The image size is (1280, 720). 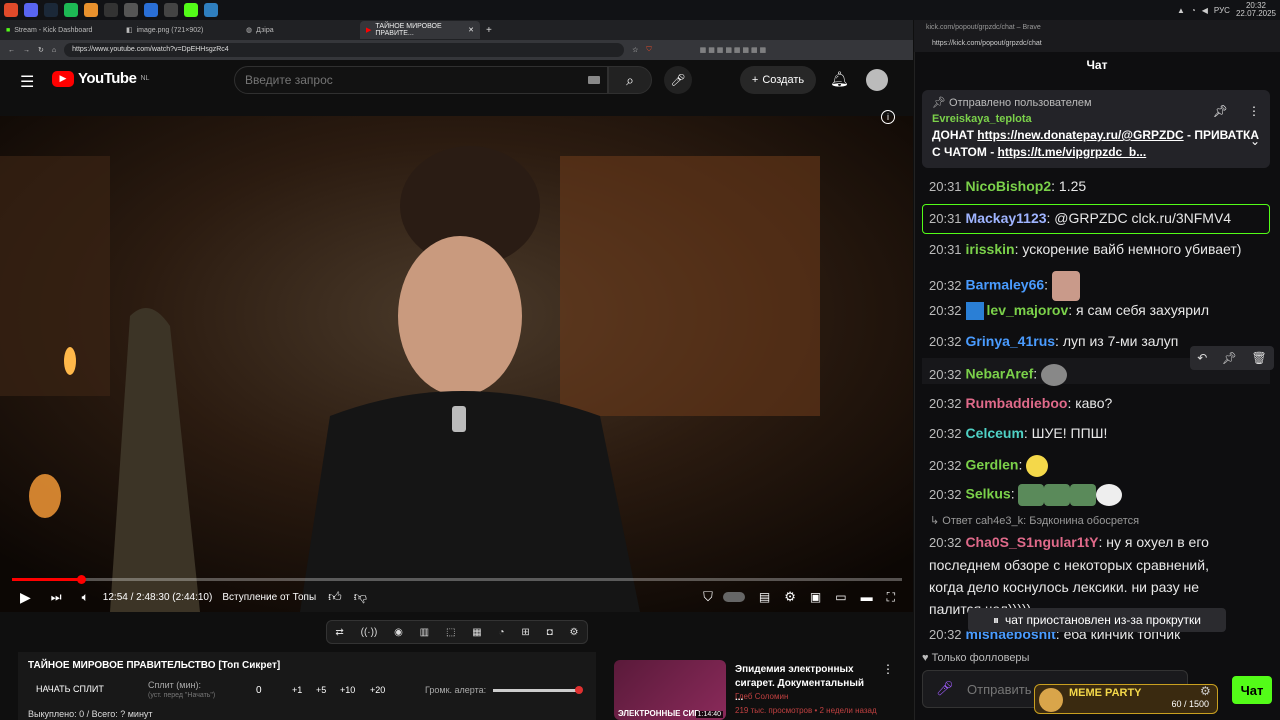 I want to click on chapter-label: Вступление от Топы, so click(x=269, y=597).